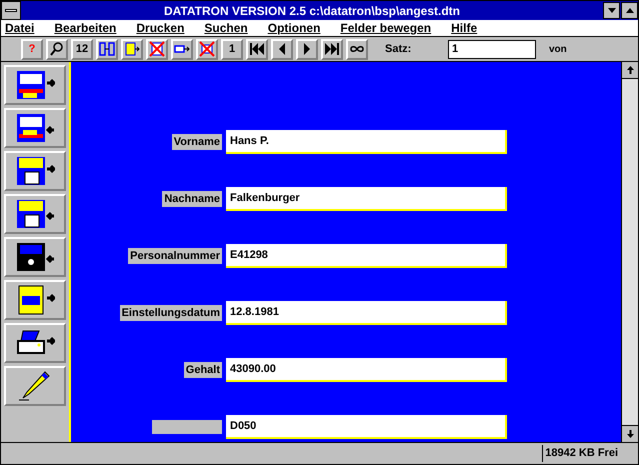  Describe the element at coordinates (492, 49) in the screenshot. I see `record-field: 1` at that location.